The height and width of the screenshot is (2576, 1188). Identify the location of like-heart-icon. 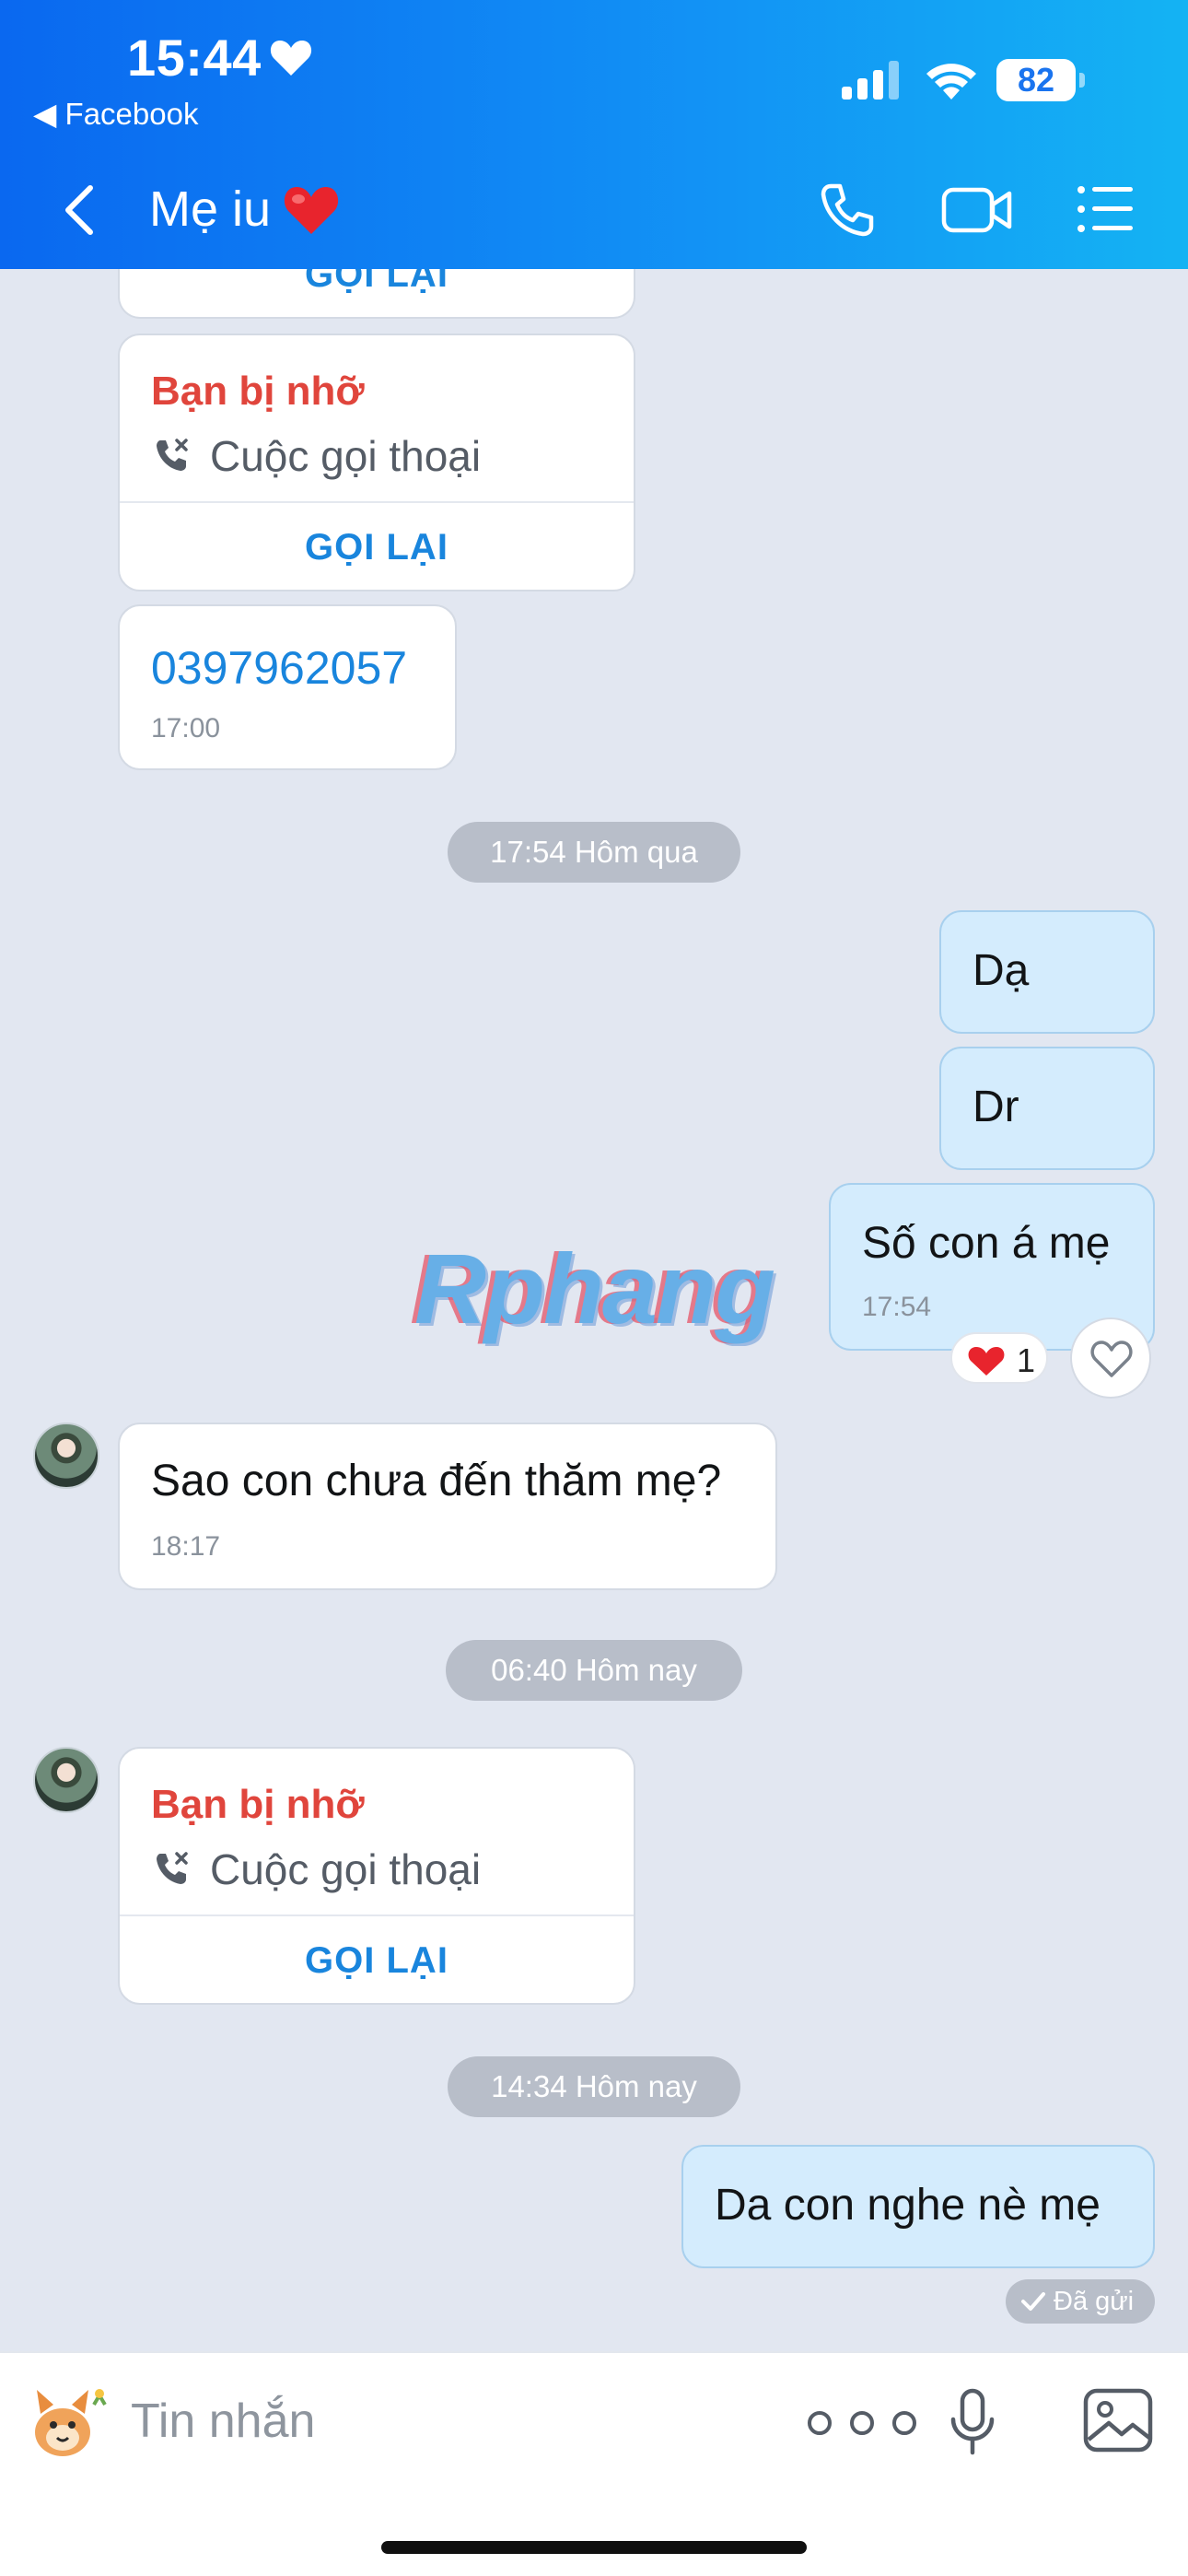
(1111, 1359).